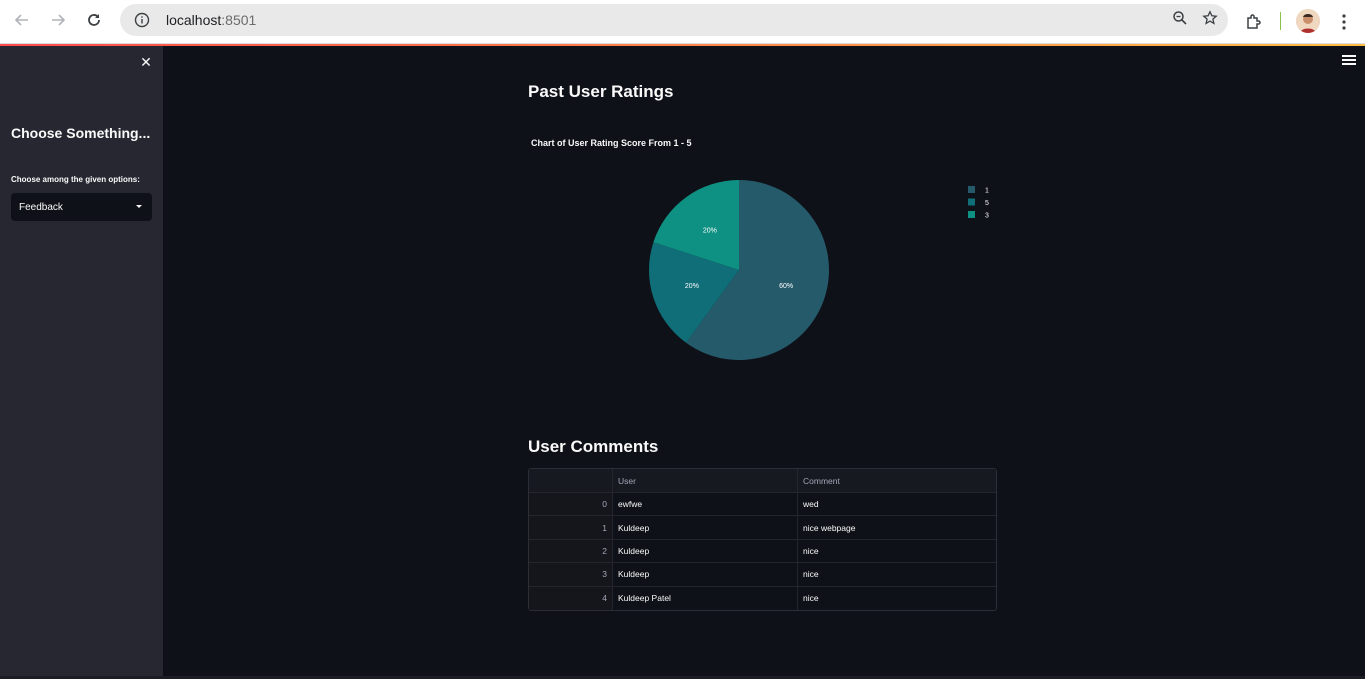 The height and width of the screenshot is (679, 1365). I want to click on table-row: 2 Kuldeep nice, so click(762, 551).